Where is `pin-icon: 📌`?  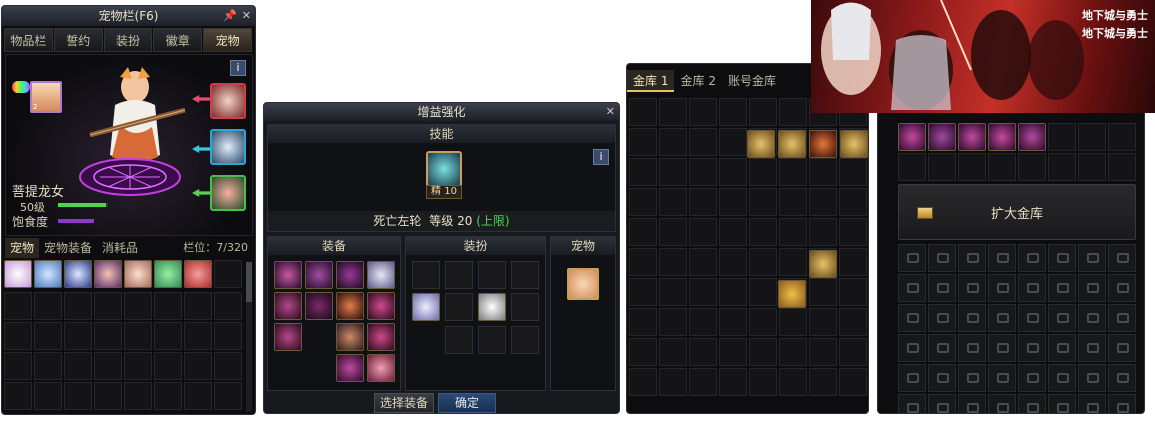 pin-icon: 📌 is located at coordinates (230, 16).